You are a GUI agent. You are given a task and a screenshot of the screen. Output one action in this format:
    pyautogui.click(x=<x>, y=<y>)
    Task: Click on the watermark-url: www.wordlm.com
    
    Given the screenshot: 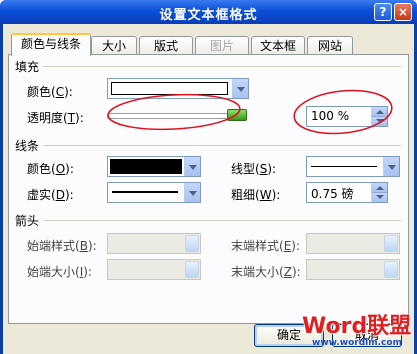 What is the action you would take?
    pyautogui.click(x=357, y=343)
    